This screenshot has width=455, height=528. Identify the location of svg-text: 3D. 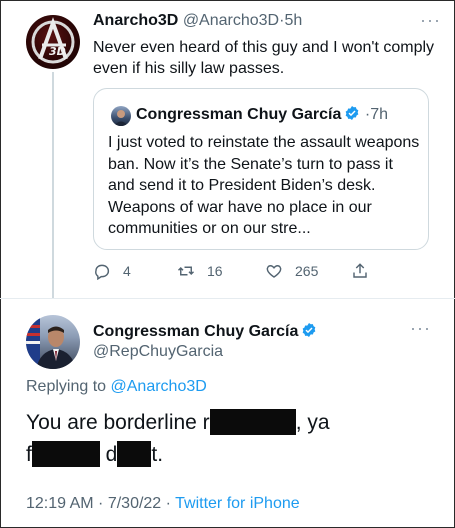
(57, 51).